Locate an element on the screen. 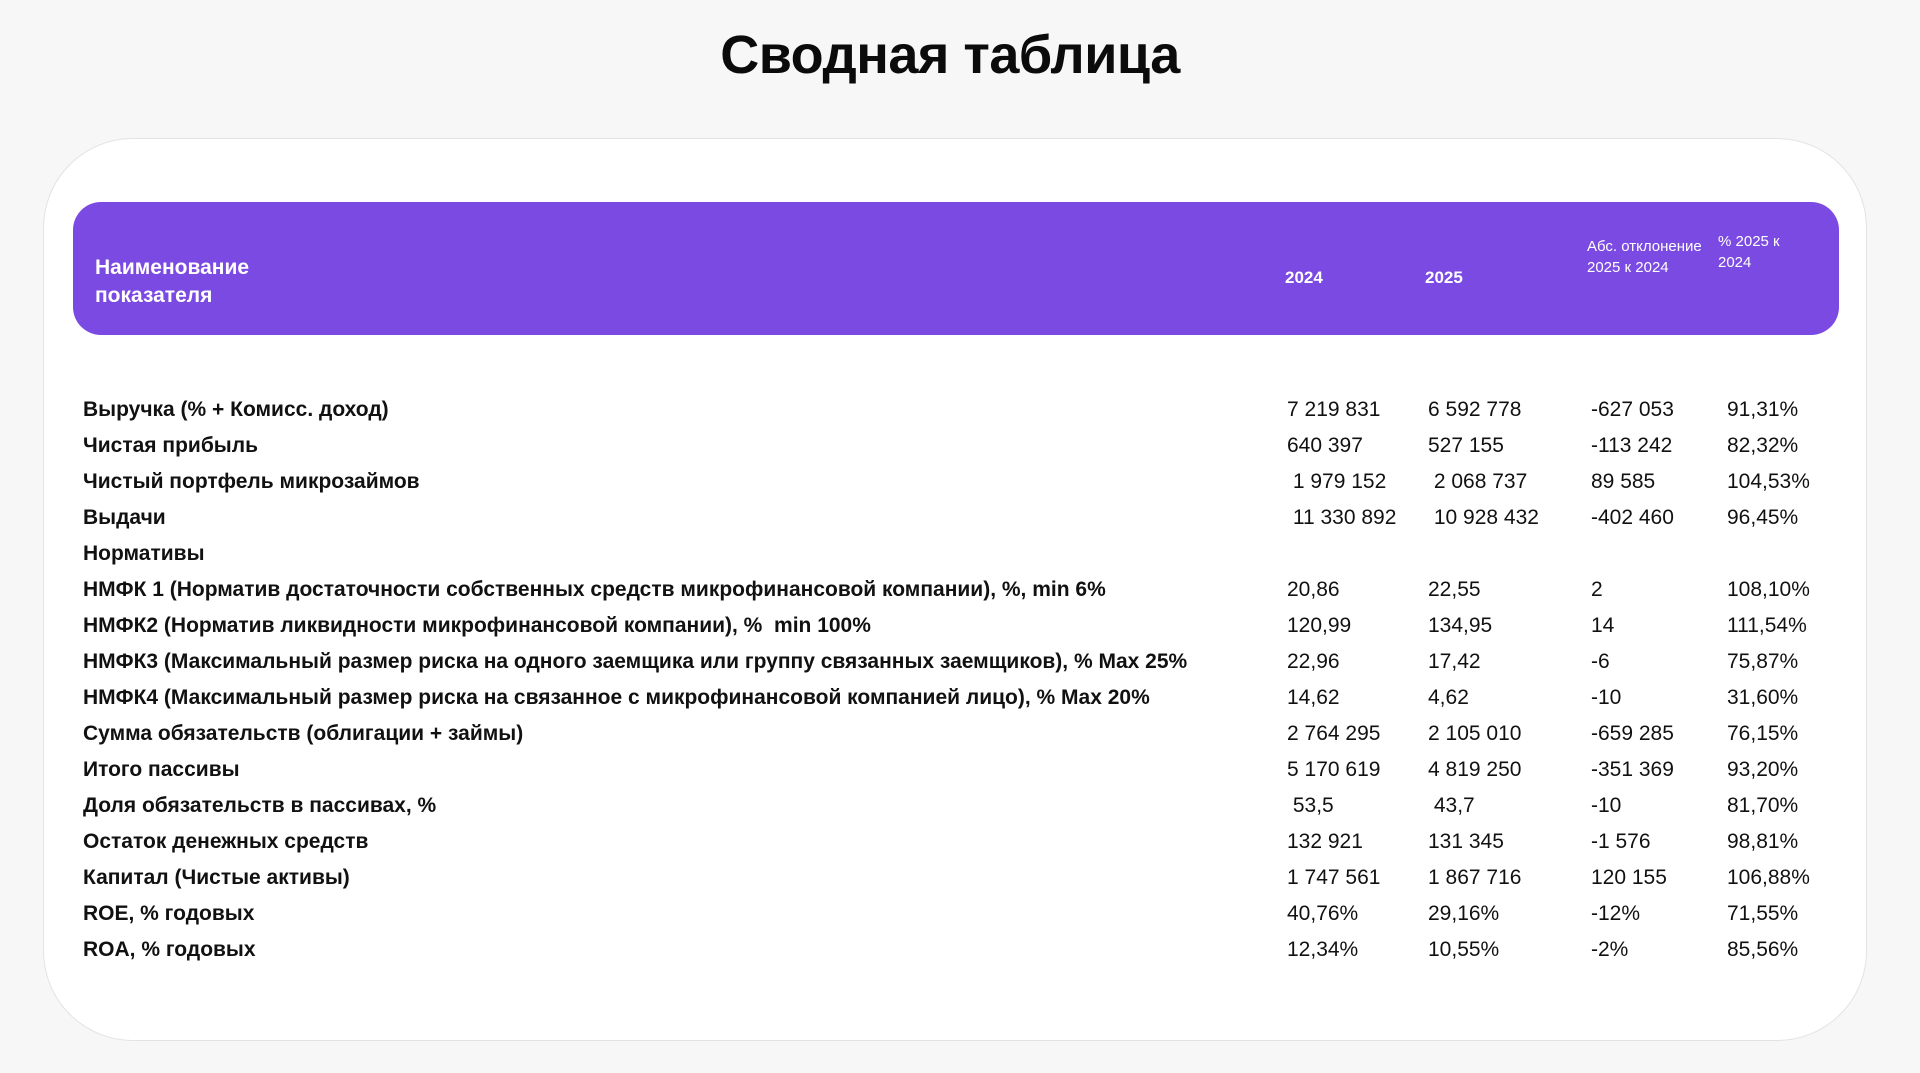 The width and height of the screenshot is (1920, 1073). row-value-2025: 134,95 is located at coordinates (1460, 625).